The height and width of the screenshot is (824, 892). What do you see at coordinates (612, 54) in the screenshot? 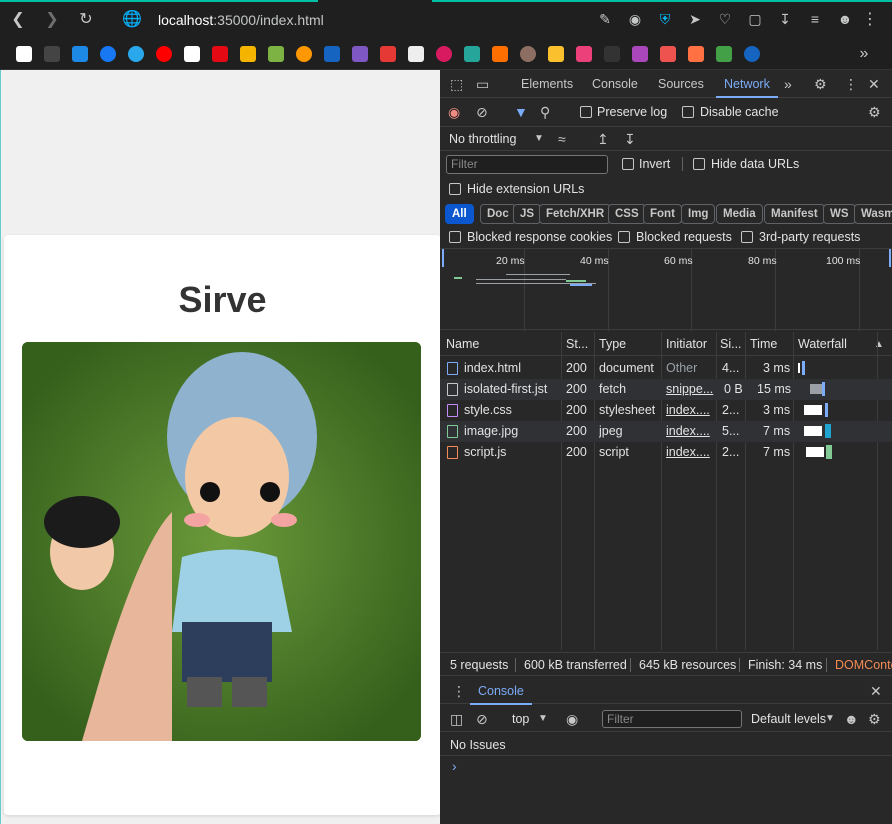
I see `bookmark-tm-icon` at bounding box center [612, 54].